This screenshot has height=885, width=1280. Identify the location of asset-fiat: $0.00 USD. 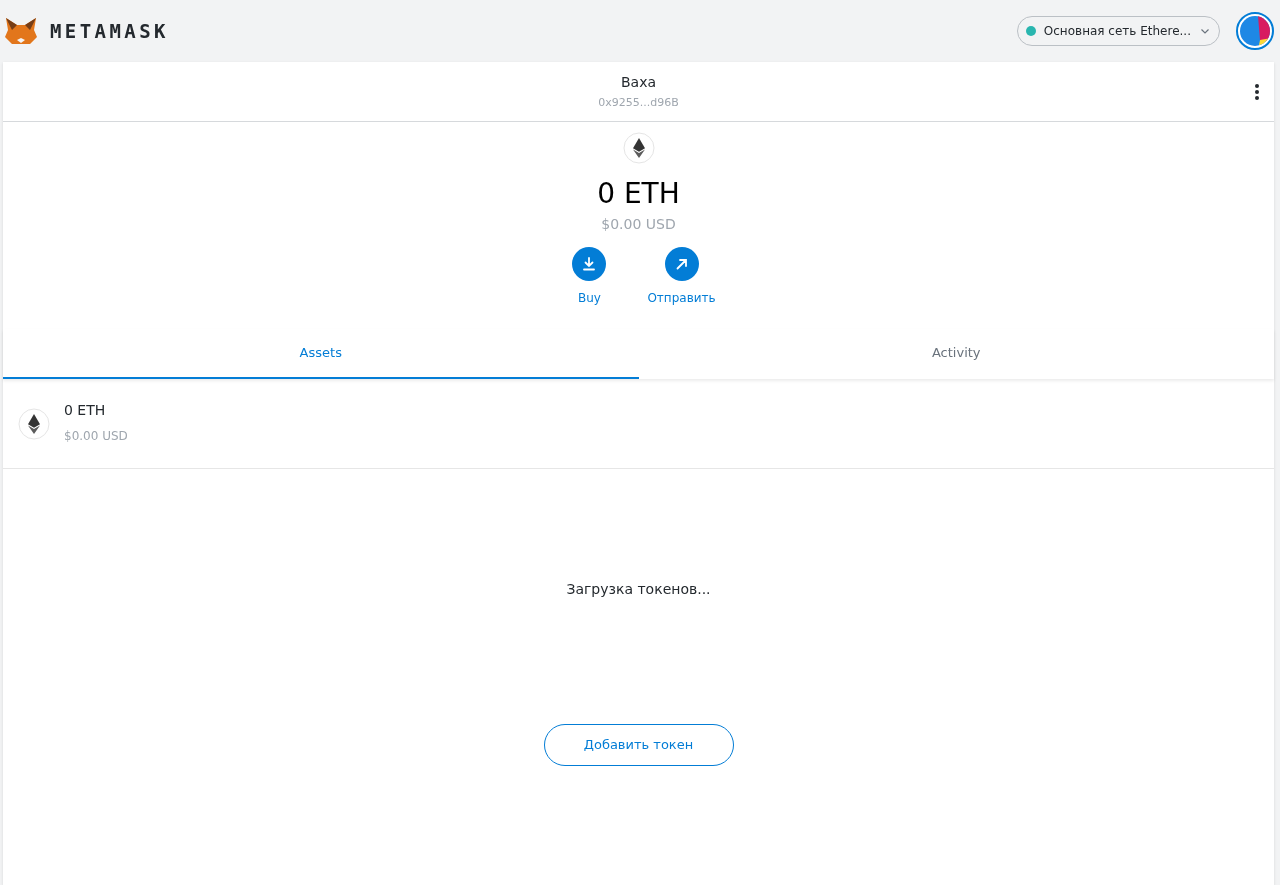
(96, 436).